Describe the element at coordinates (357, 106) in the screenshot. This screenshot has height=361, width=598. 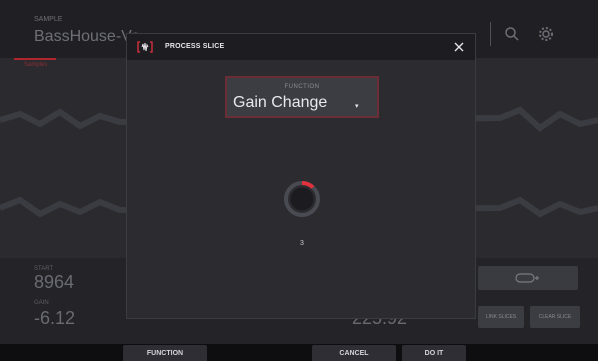
I see `dropdown-arrow-icon: ▾` at that location.